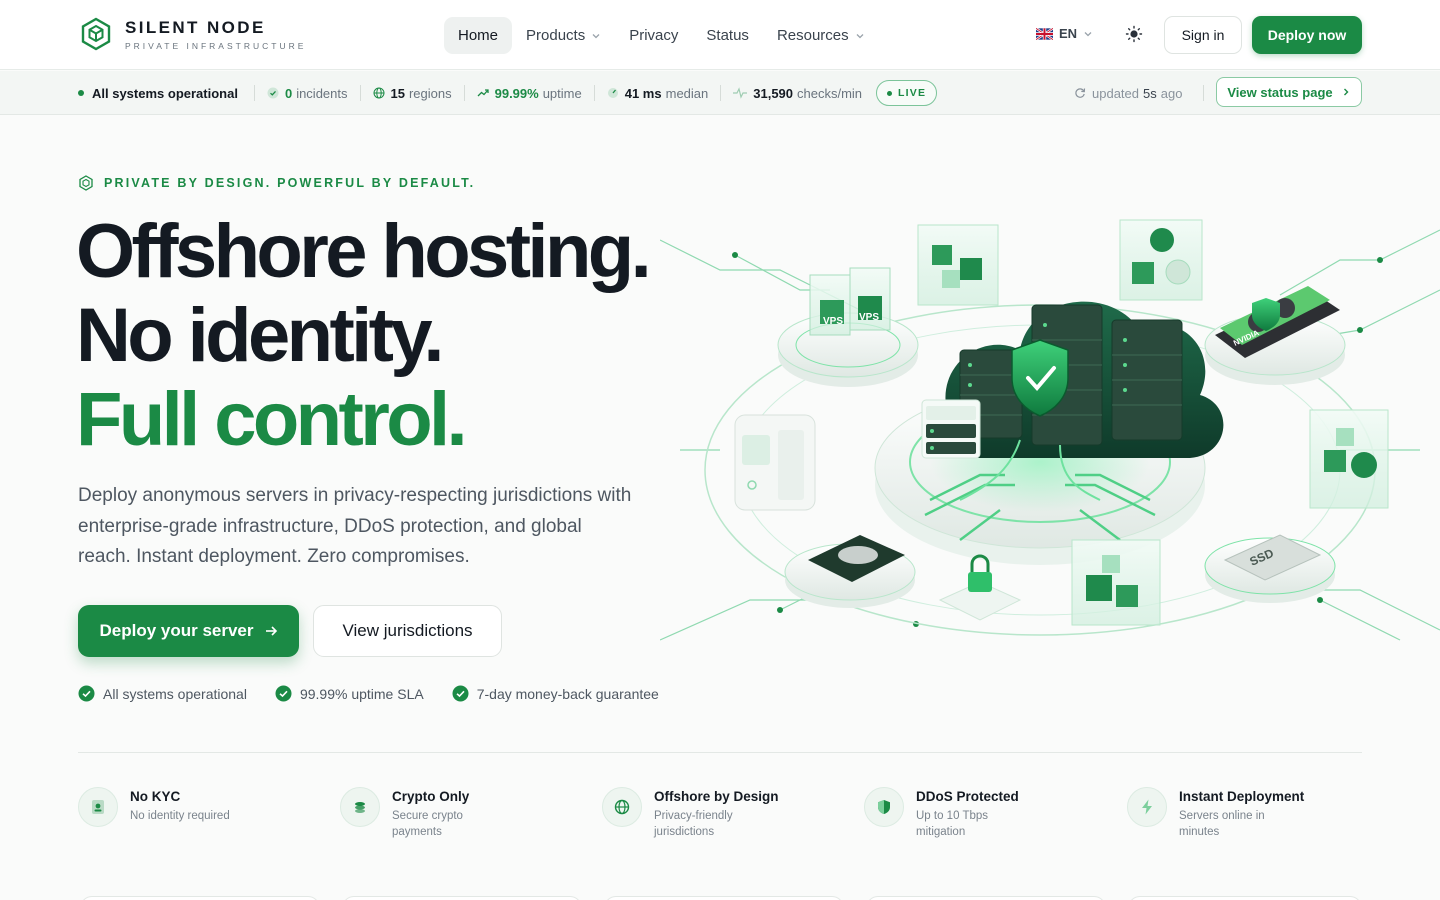 This screenshot has width=1440, height=900. What do you see at coordinates (1116, 582) in the screenshot?
I see `cube-cluster-bottom` at bounding box center [1116, 582].